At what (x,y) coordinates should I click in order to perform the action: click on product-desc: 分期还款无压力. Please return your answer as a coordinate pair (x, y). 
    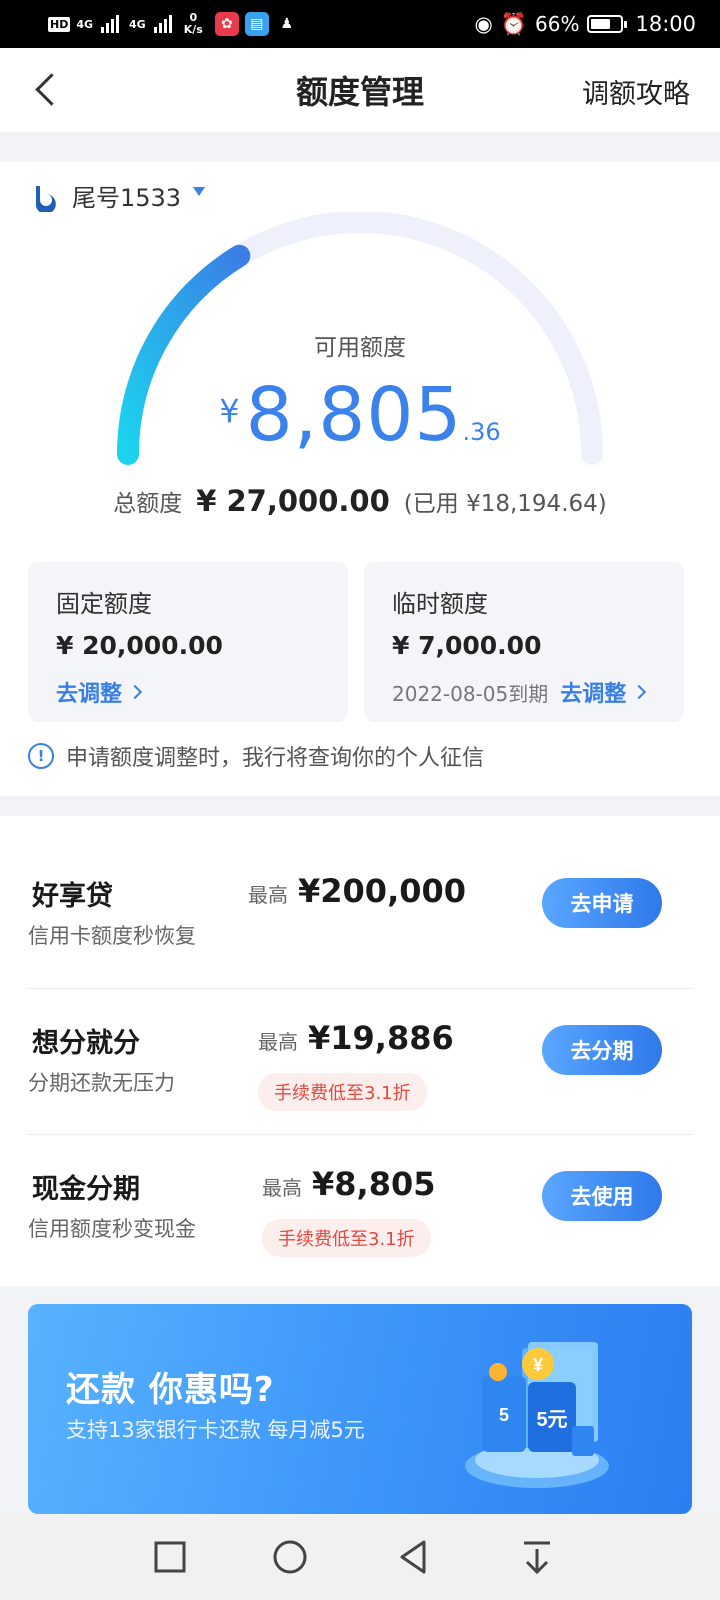
    Looking at the image, I should click on (101, 1083).